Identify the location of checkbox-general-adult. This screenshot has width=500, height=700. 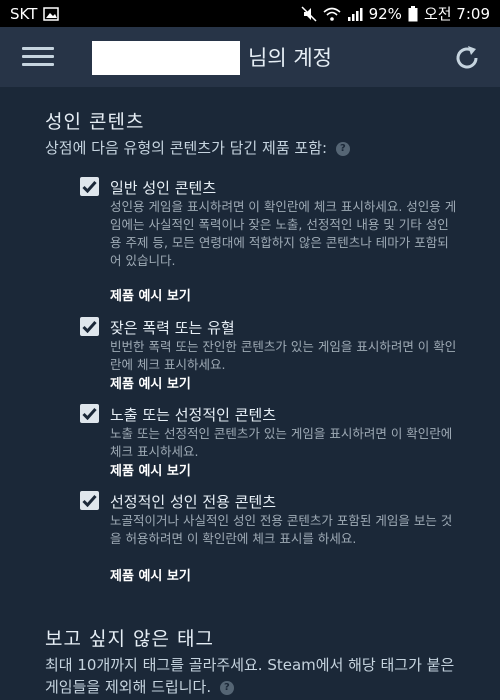
(89, 186).